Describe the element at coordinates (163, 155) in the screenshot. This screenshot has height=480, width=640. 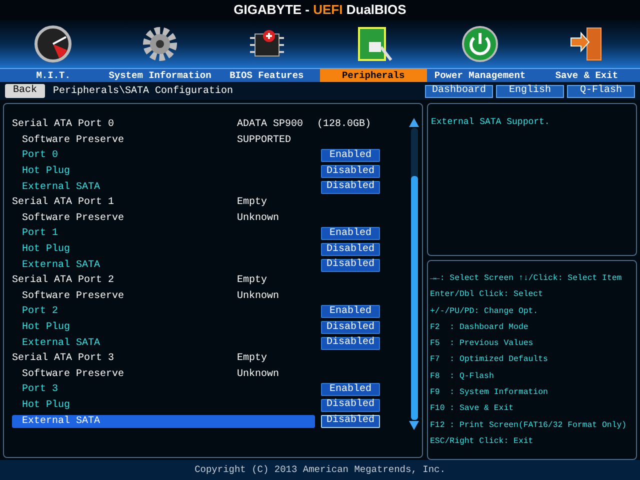
I see `setting-label: Port 0` at that location.